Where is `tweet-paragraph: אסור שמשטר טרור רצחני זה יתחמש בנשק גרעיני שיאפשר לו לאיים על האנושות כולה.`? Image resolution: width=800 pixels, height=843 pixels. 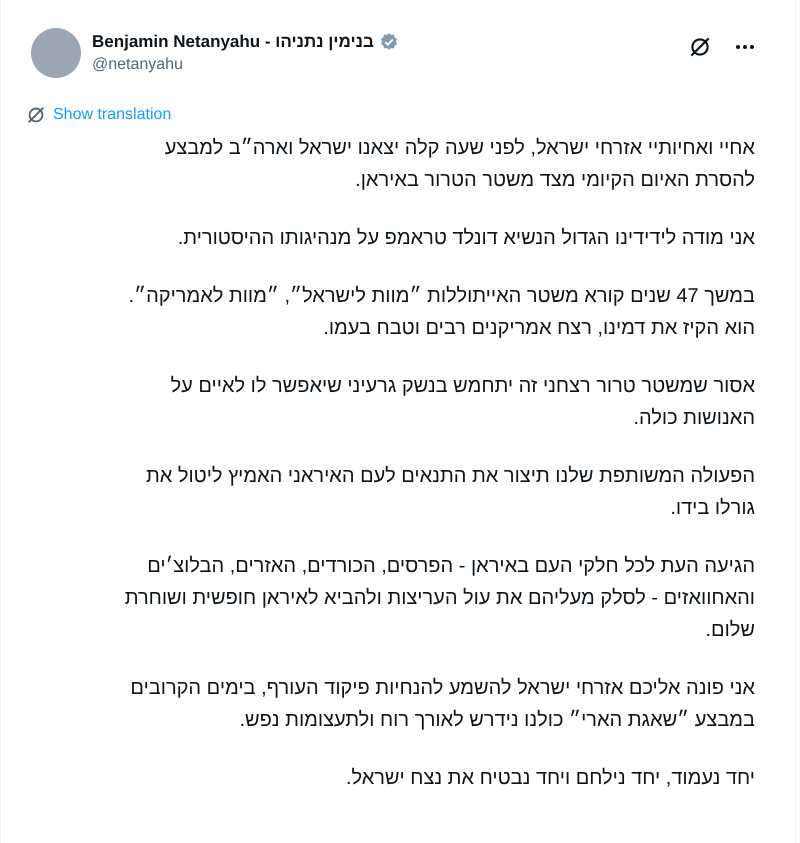
tweet-paragraph: אסור שמשטר טרור רצחני זה יתחמש בנשק גרעיני שיאפשר לו לאיים על האנושות כולה. is located at coordinates (462, 402).